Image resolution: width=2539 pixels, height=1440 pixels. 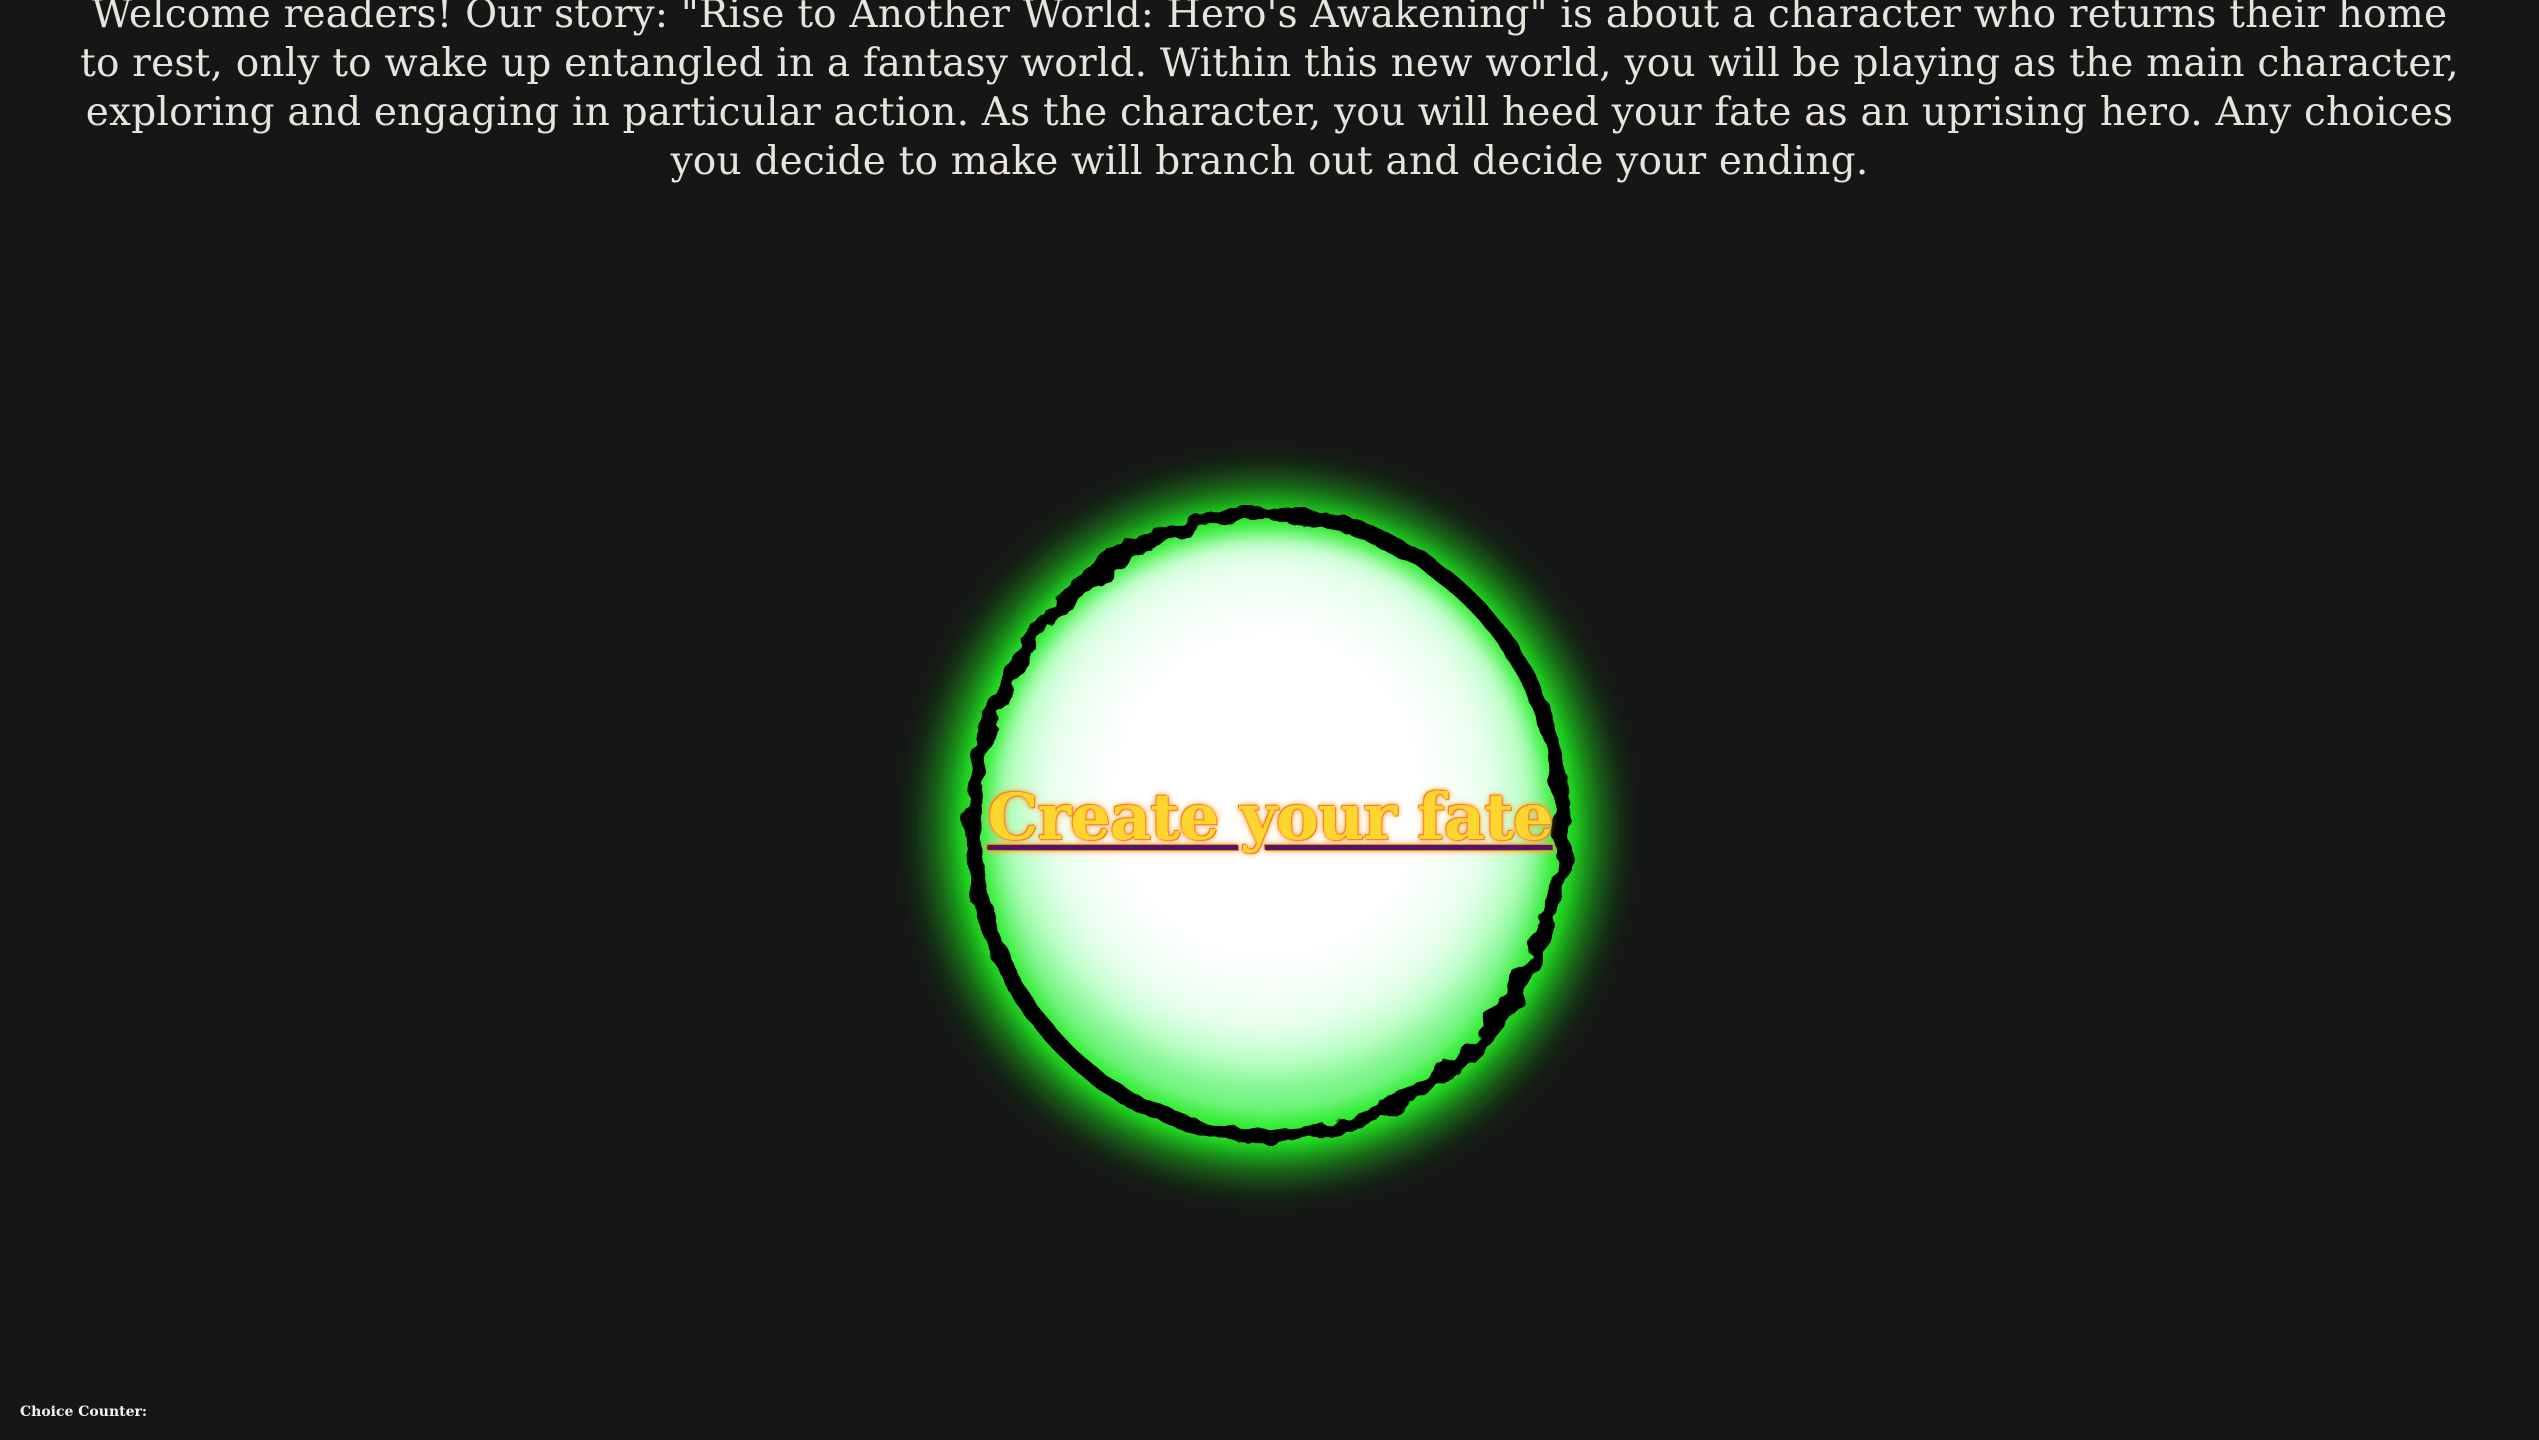 I want to click on choice-counter: Choice Counter:, so click(x=84, y=1412).